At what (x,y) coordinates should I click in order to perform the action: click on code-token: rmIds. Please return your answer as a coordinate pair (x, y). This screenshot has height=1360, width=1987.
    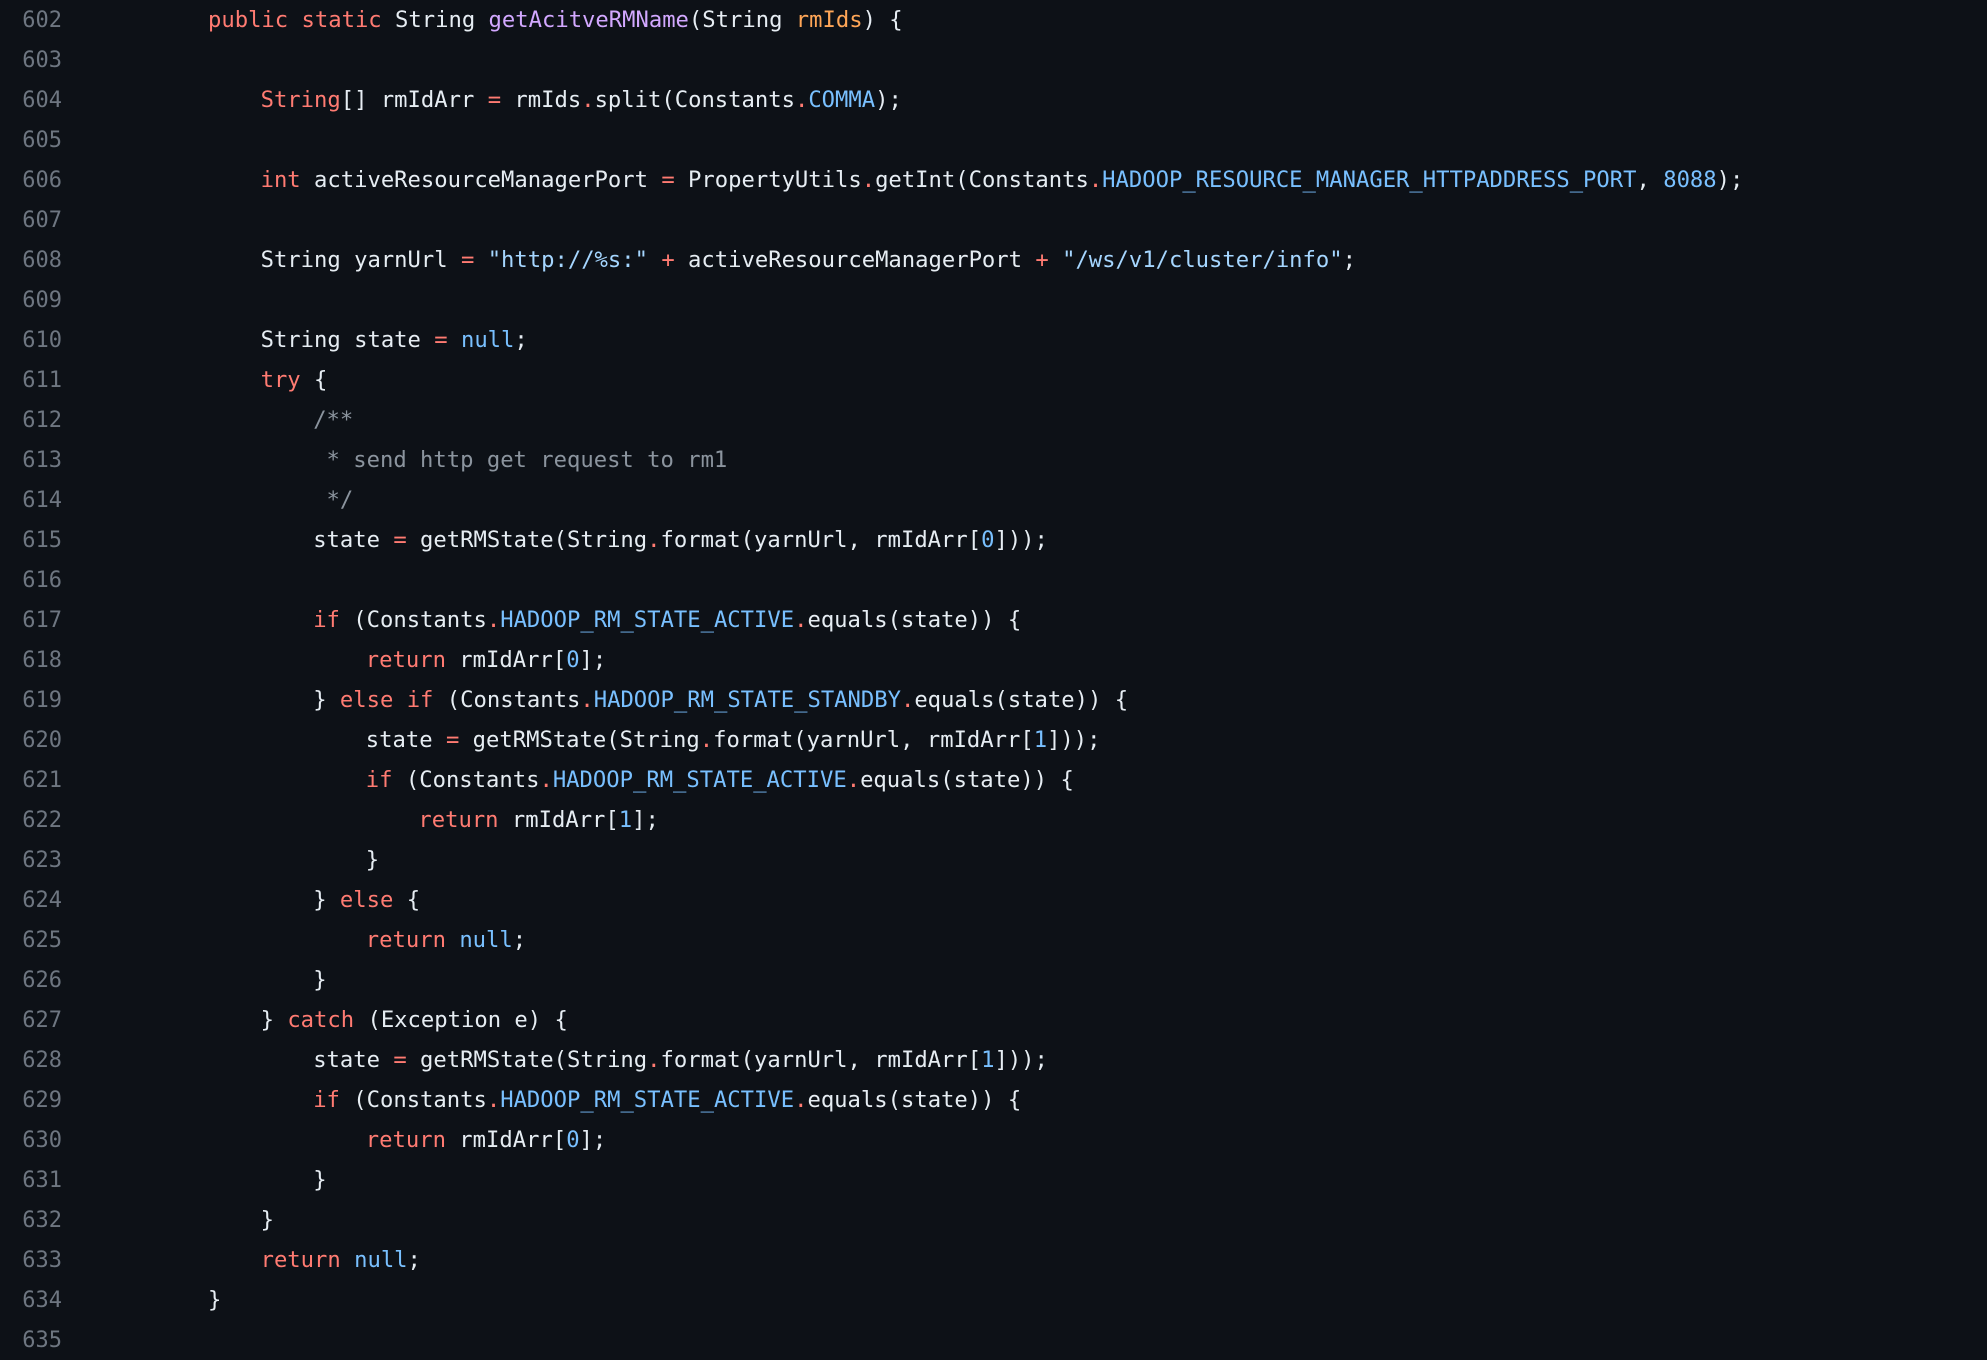
    Looking at the image, I should click on (541, 100).